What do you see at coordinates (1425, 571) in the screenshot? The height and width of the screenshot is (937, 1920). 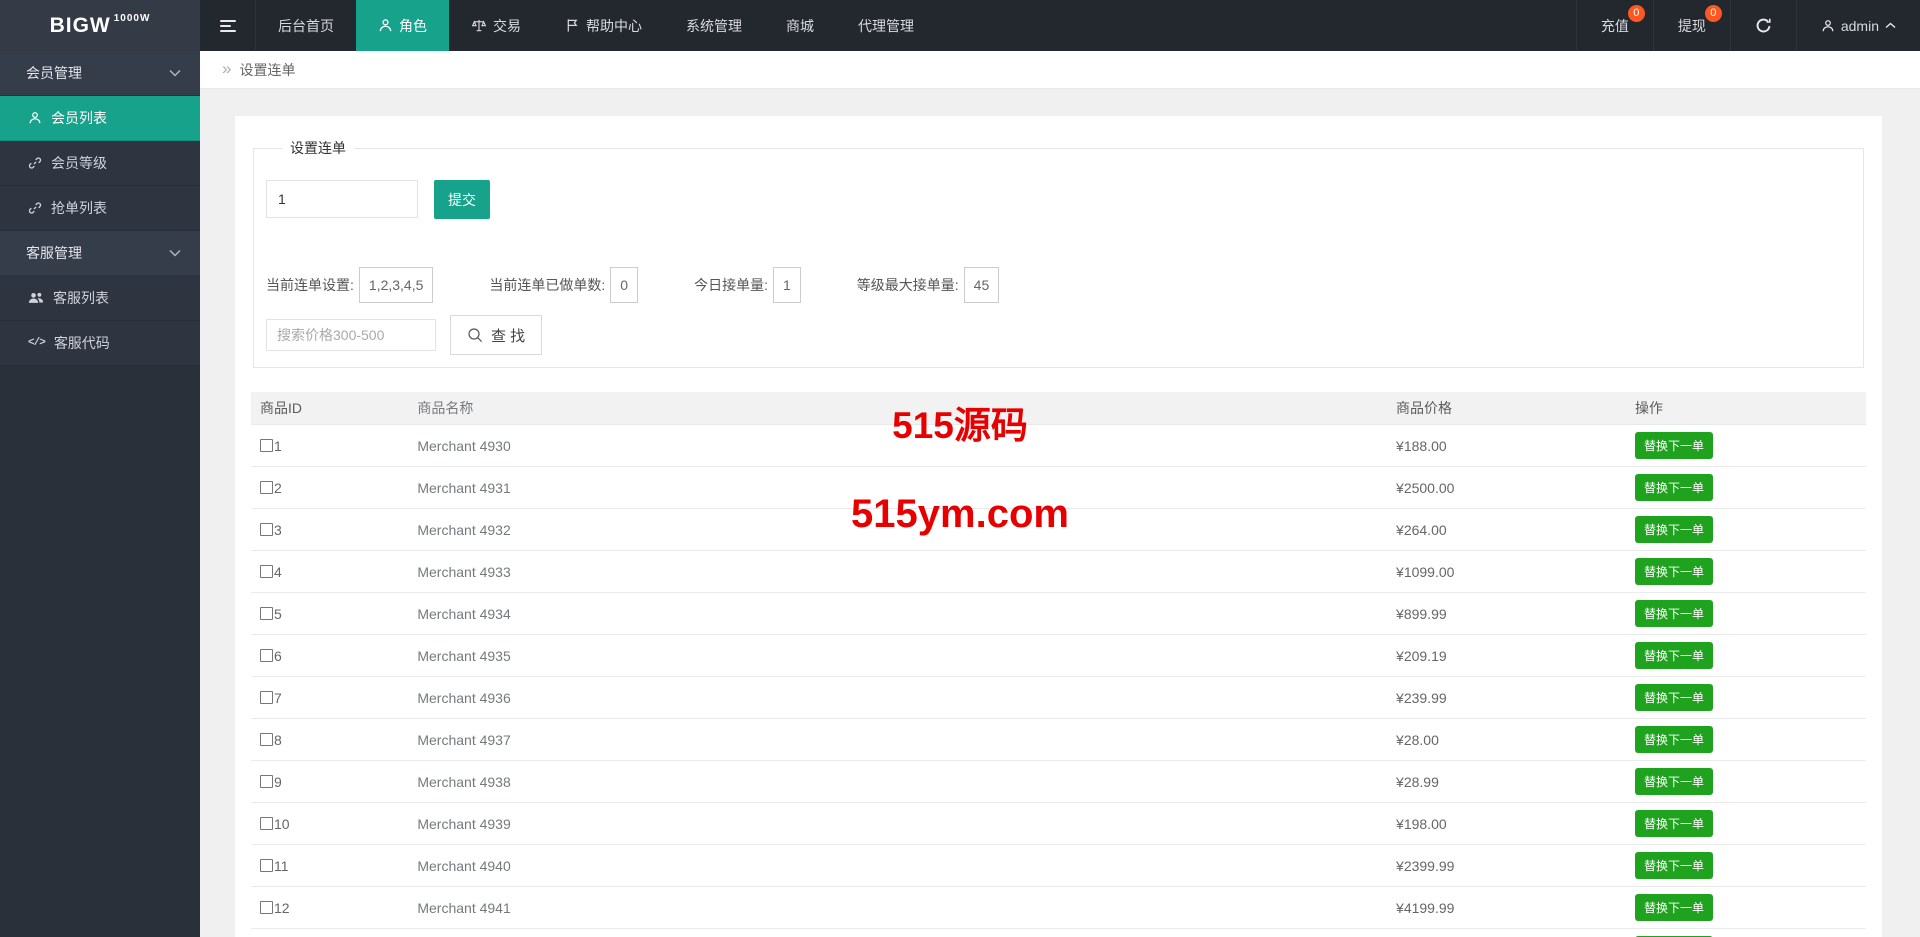 I see `product-price: ¥1099.00` at bounding box center [1425, 571].